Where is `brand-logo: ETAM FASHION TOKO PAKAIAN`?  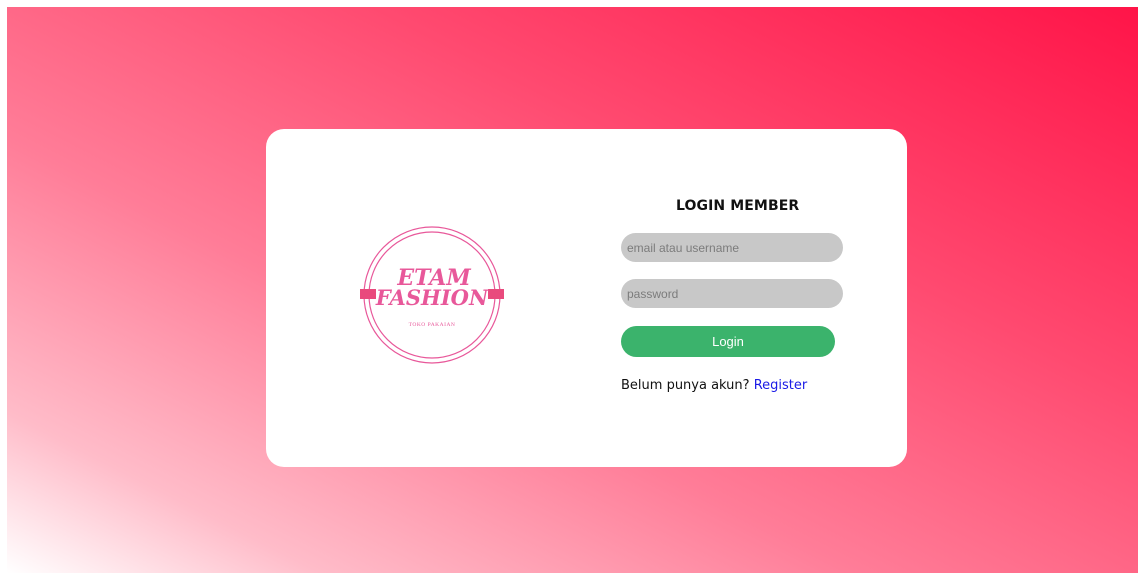 brand-logo: ETAM FASHION TOKO PAKAIAN is located at coordinates (432, 295).